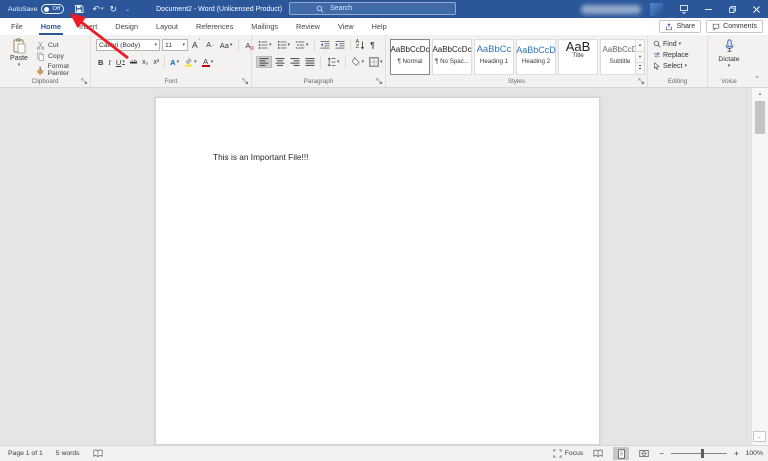 The height and width of the screenshot is (461, 768). Describe the element at coordinates (640, 46) in the screenshot. I see `styles-scroll-up-button: ▴` at that location.